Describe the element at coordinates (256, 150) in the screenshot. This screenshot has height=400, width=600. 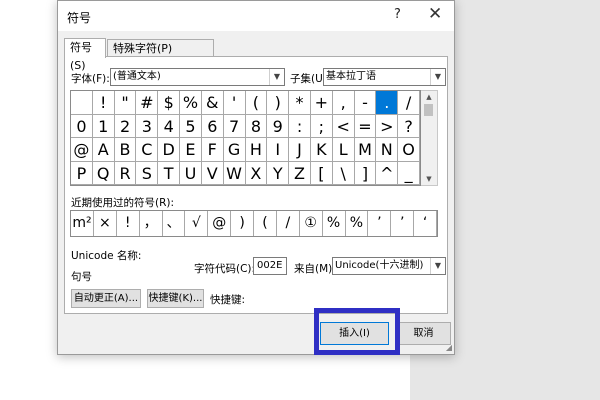
I see `symbol-cell: H` at that location.